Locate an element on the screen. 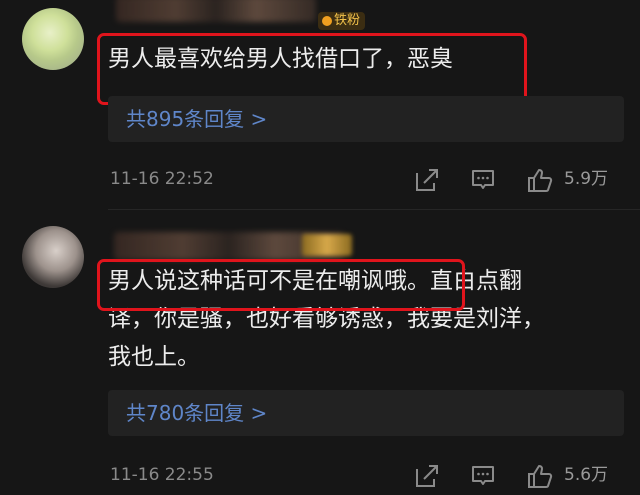  fan-badge: 铁粉 is located at coordinates (342, 21).